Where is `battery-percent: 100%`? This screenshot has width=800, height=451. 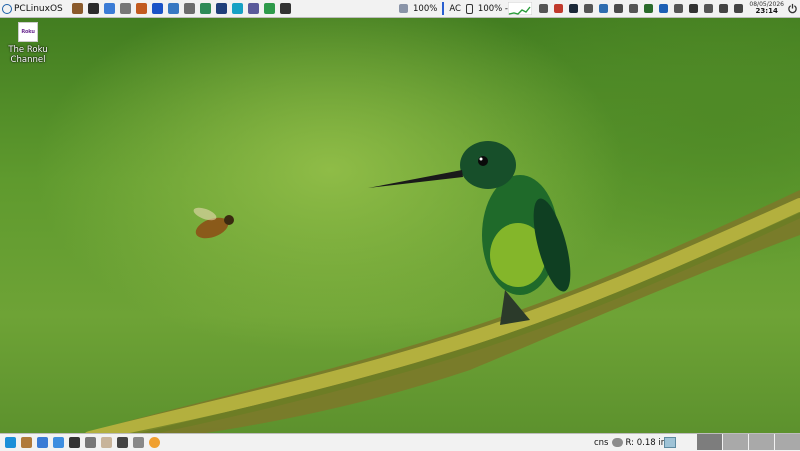
battery-percent: 100% is located at coordinates (425, 8).